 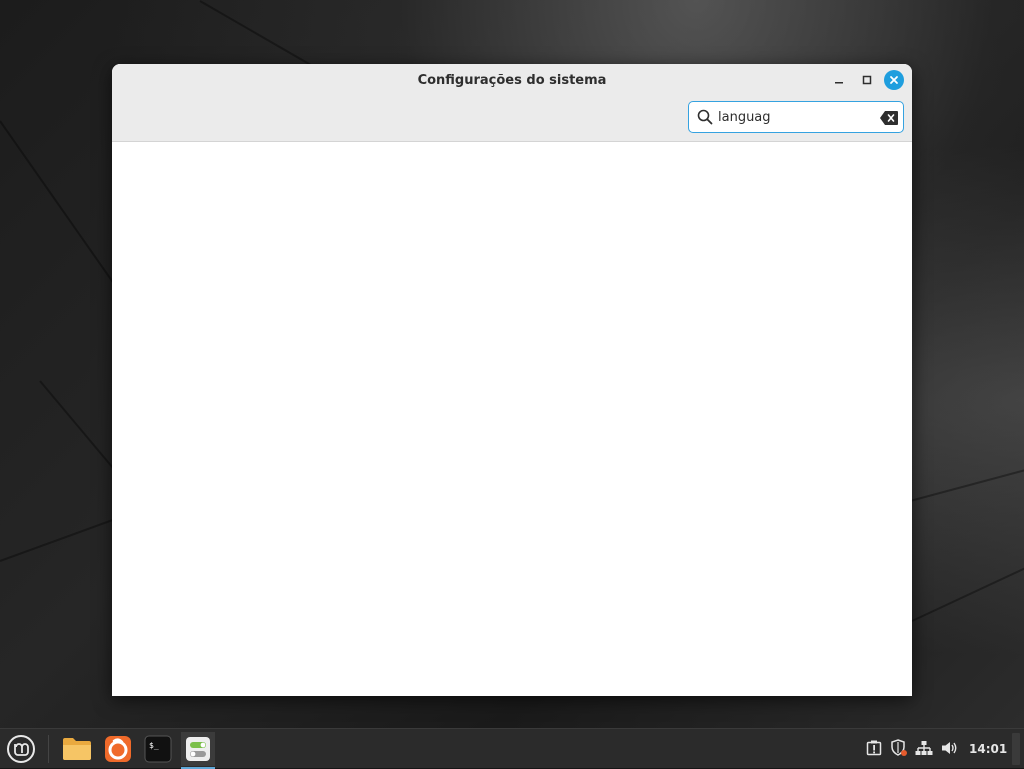 I want to click on security-tray, so click(x=899, y=748).